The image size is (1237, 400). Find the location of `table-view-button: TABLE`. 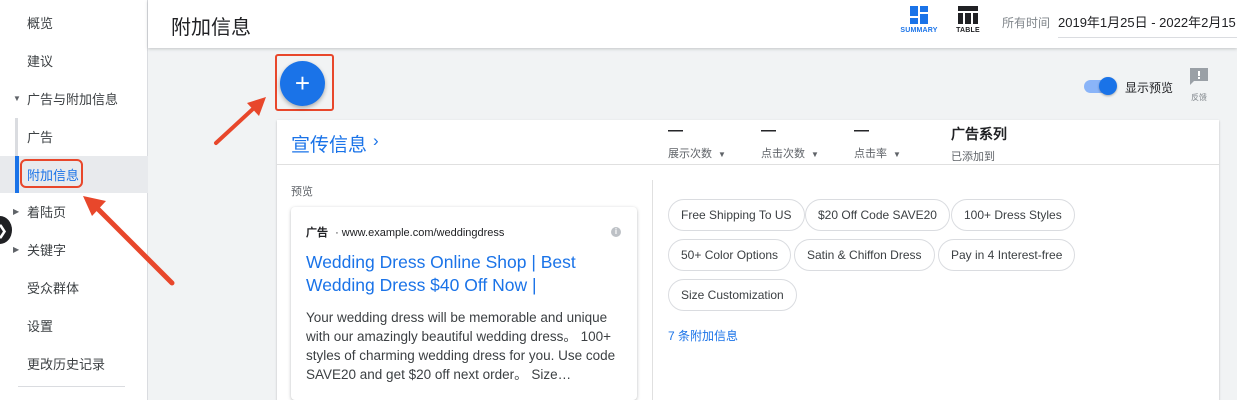

table-view-button: TABLE is located at coordinates (968, 24).